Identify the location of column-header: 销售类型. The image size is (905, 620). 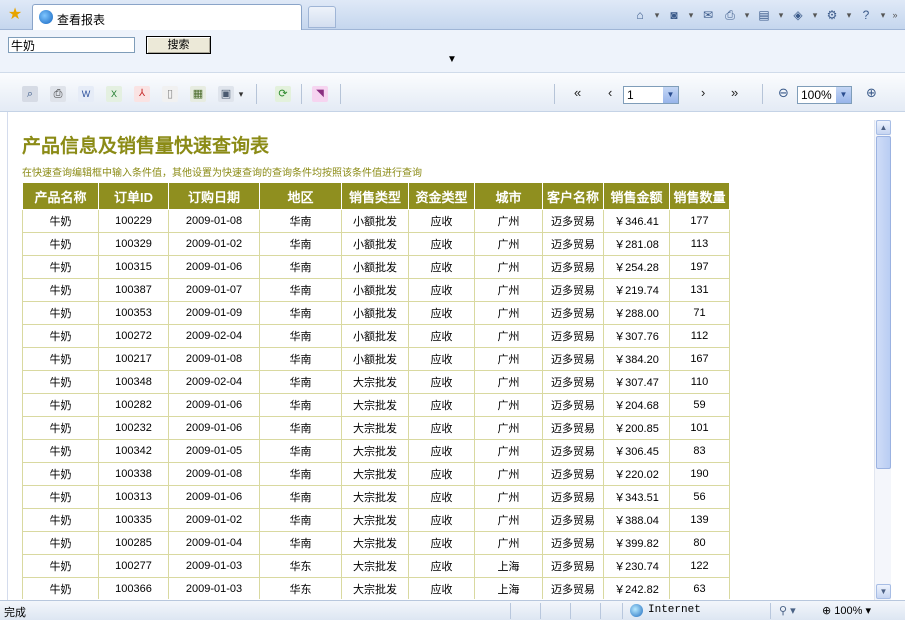
(375, 196).